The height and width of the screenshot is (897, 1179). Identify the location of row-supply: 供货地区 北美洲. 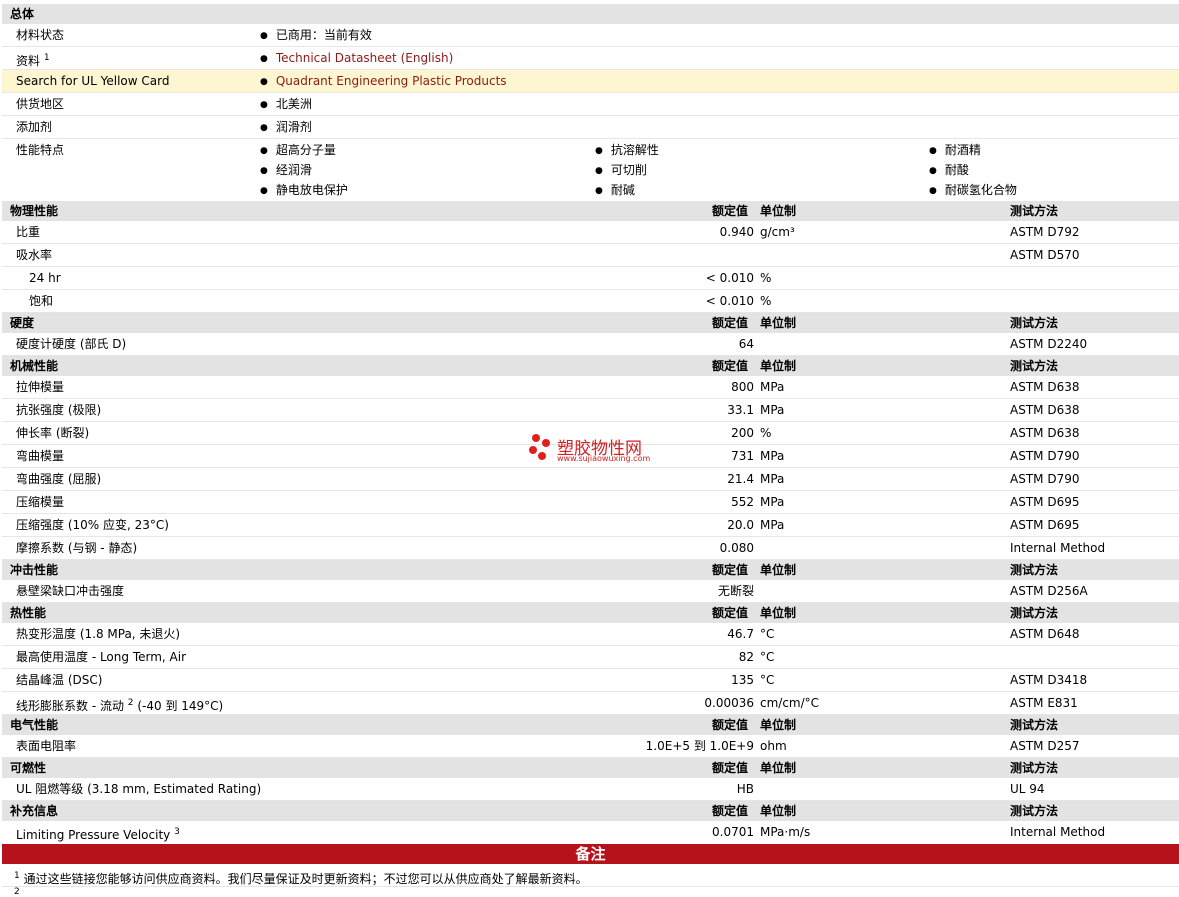
(590, 104).